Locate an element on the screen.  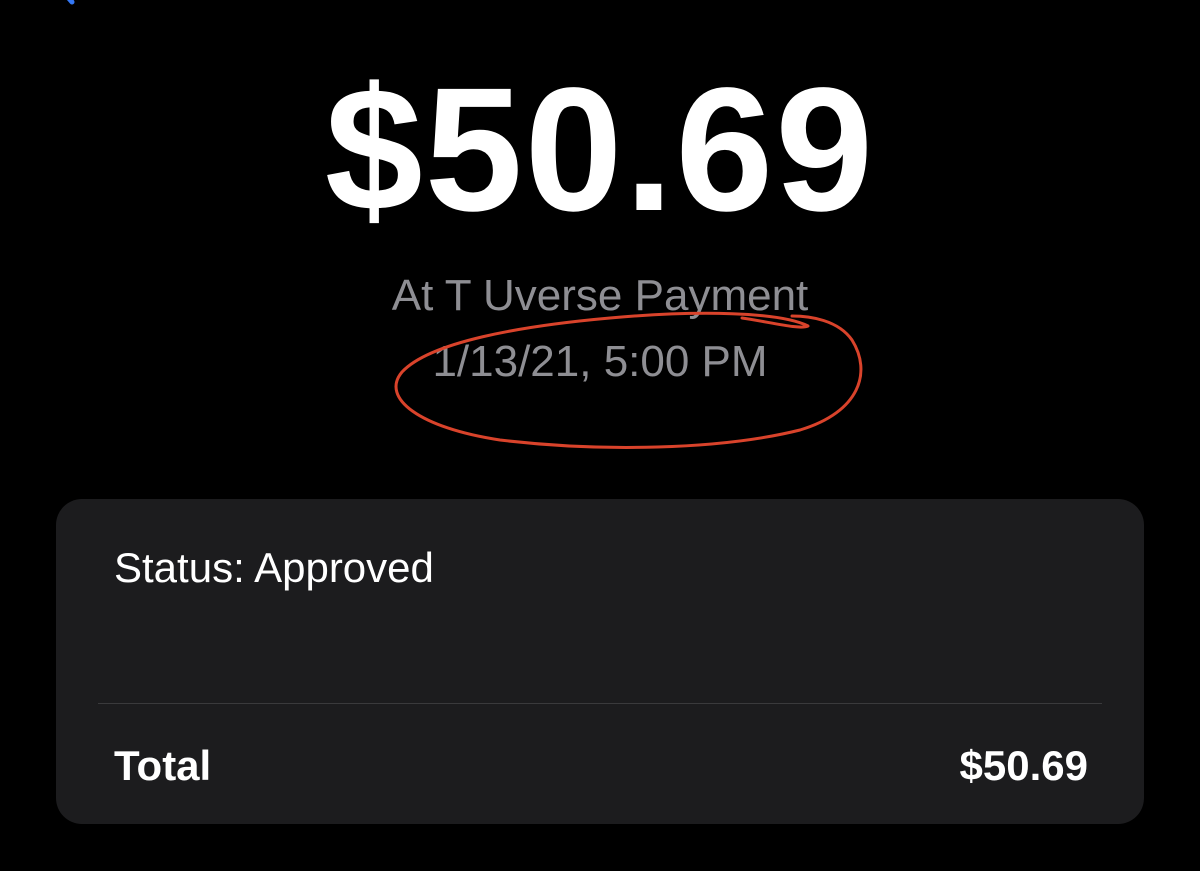
transaction-amount: $50.69 is located at coordinates (600, 150).